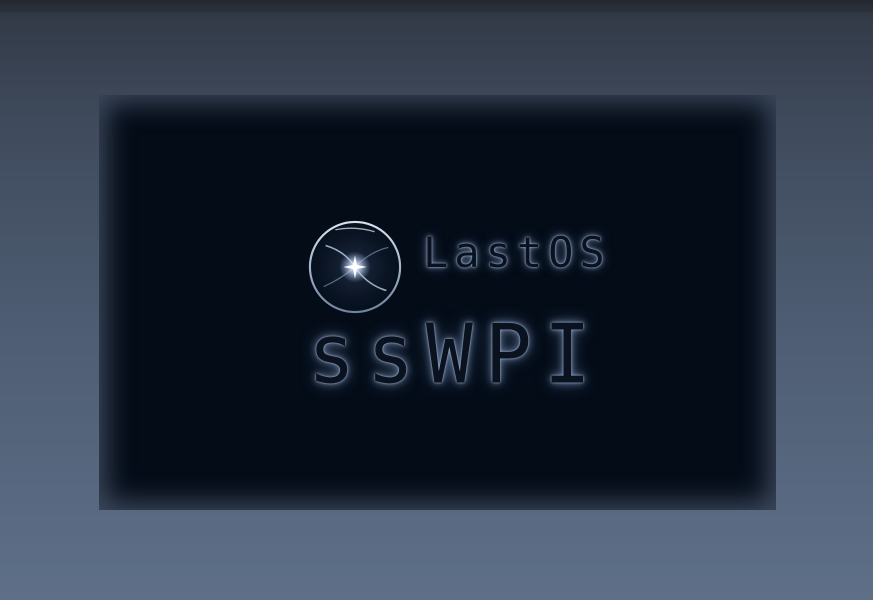 The width and height of the screenshot is (873, 600). I want to click on glass-orb-icon, so click(355, 267).